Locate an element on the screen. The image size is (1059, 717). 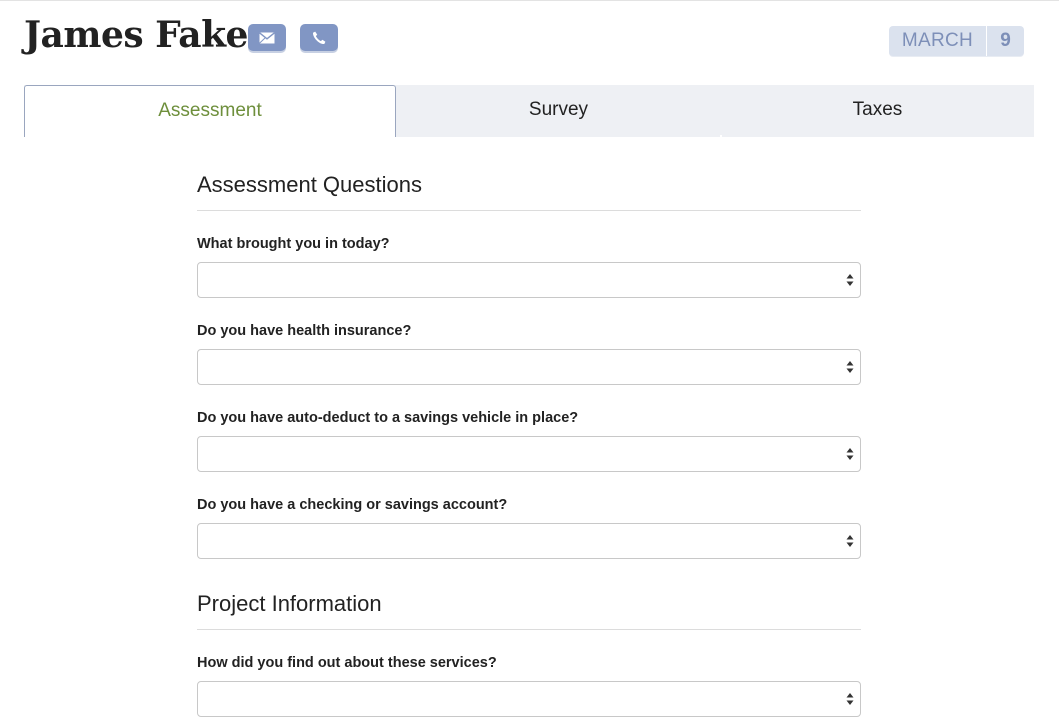
date-badge: MARCH 9 is located at coordinates (956, 41).